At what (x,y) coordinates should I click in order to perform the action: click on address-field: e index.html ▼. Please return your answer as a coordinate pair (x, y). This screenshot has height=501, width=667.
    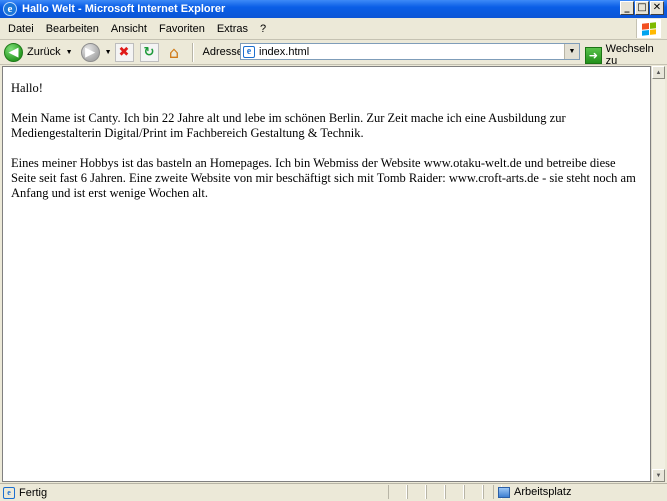
    Looking at the image, I should click on (410, 51).